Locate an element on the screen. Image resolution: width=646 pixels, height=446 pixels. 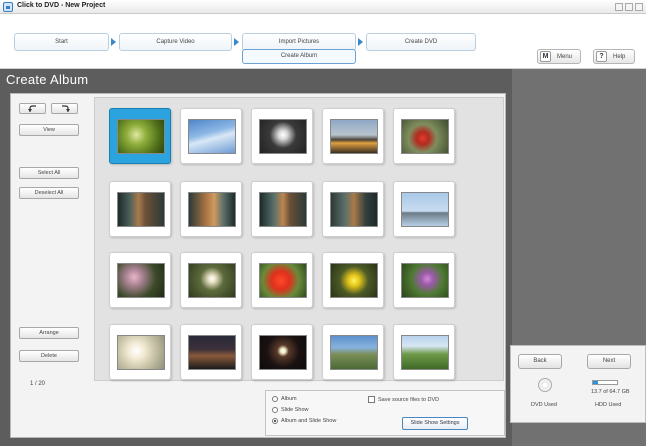
checkbox-icon is located at coordinates (371, 399).